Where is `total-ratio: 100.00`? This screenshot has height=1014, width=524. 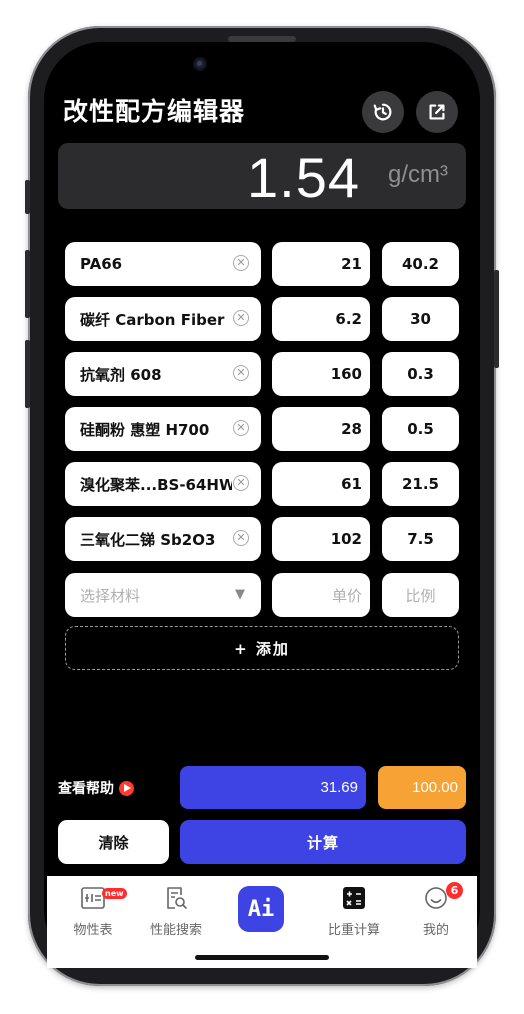
total-ratio: 100.00 is located at coordinates (422, 787).